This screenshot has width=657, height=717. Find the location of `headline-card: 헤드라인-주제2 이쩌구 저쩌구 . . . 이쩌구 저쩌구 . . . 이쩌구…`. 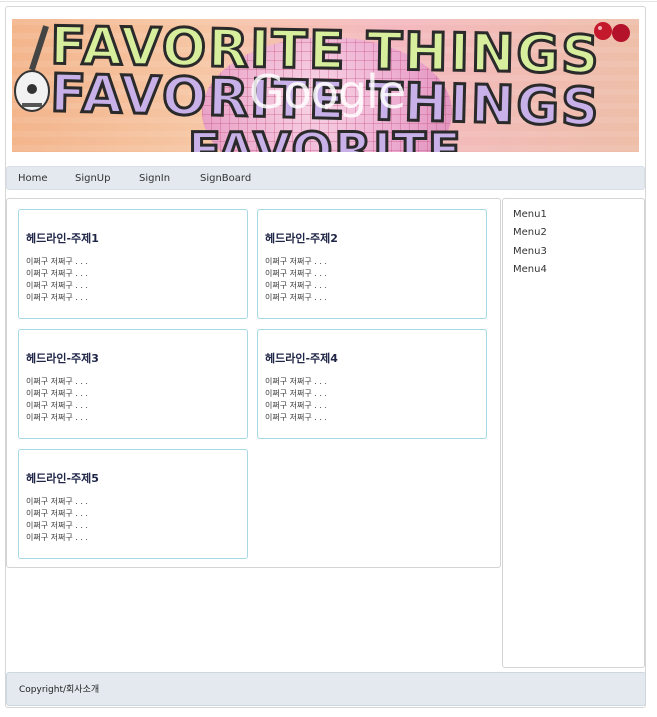

headline-card: 헤드라인-주제2 이쩌구 저쩌구 . . . 이쩌구 저쩌구 . . . 이쩌구… is located at coordinates (372, 264).